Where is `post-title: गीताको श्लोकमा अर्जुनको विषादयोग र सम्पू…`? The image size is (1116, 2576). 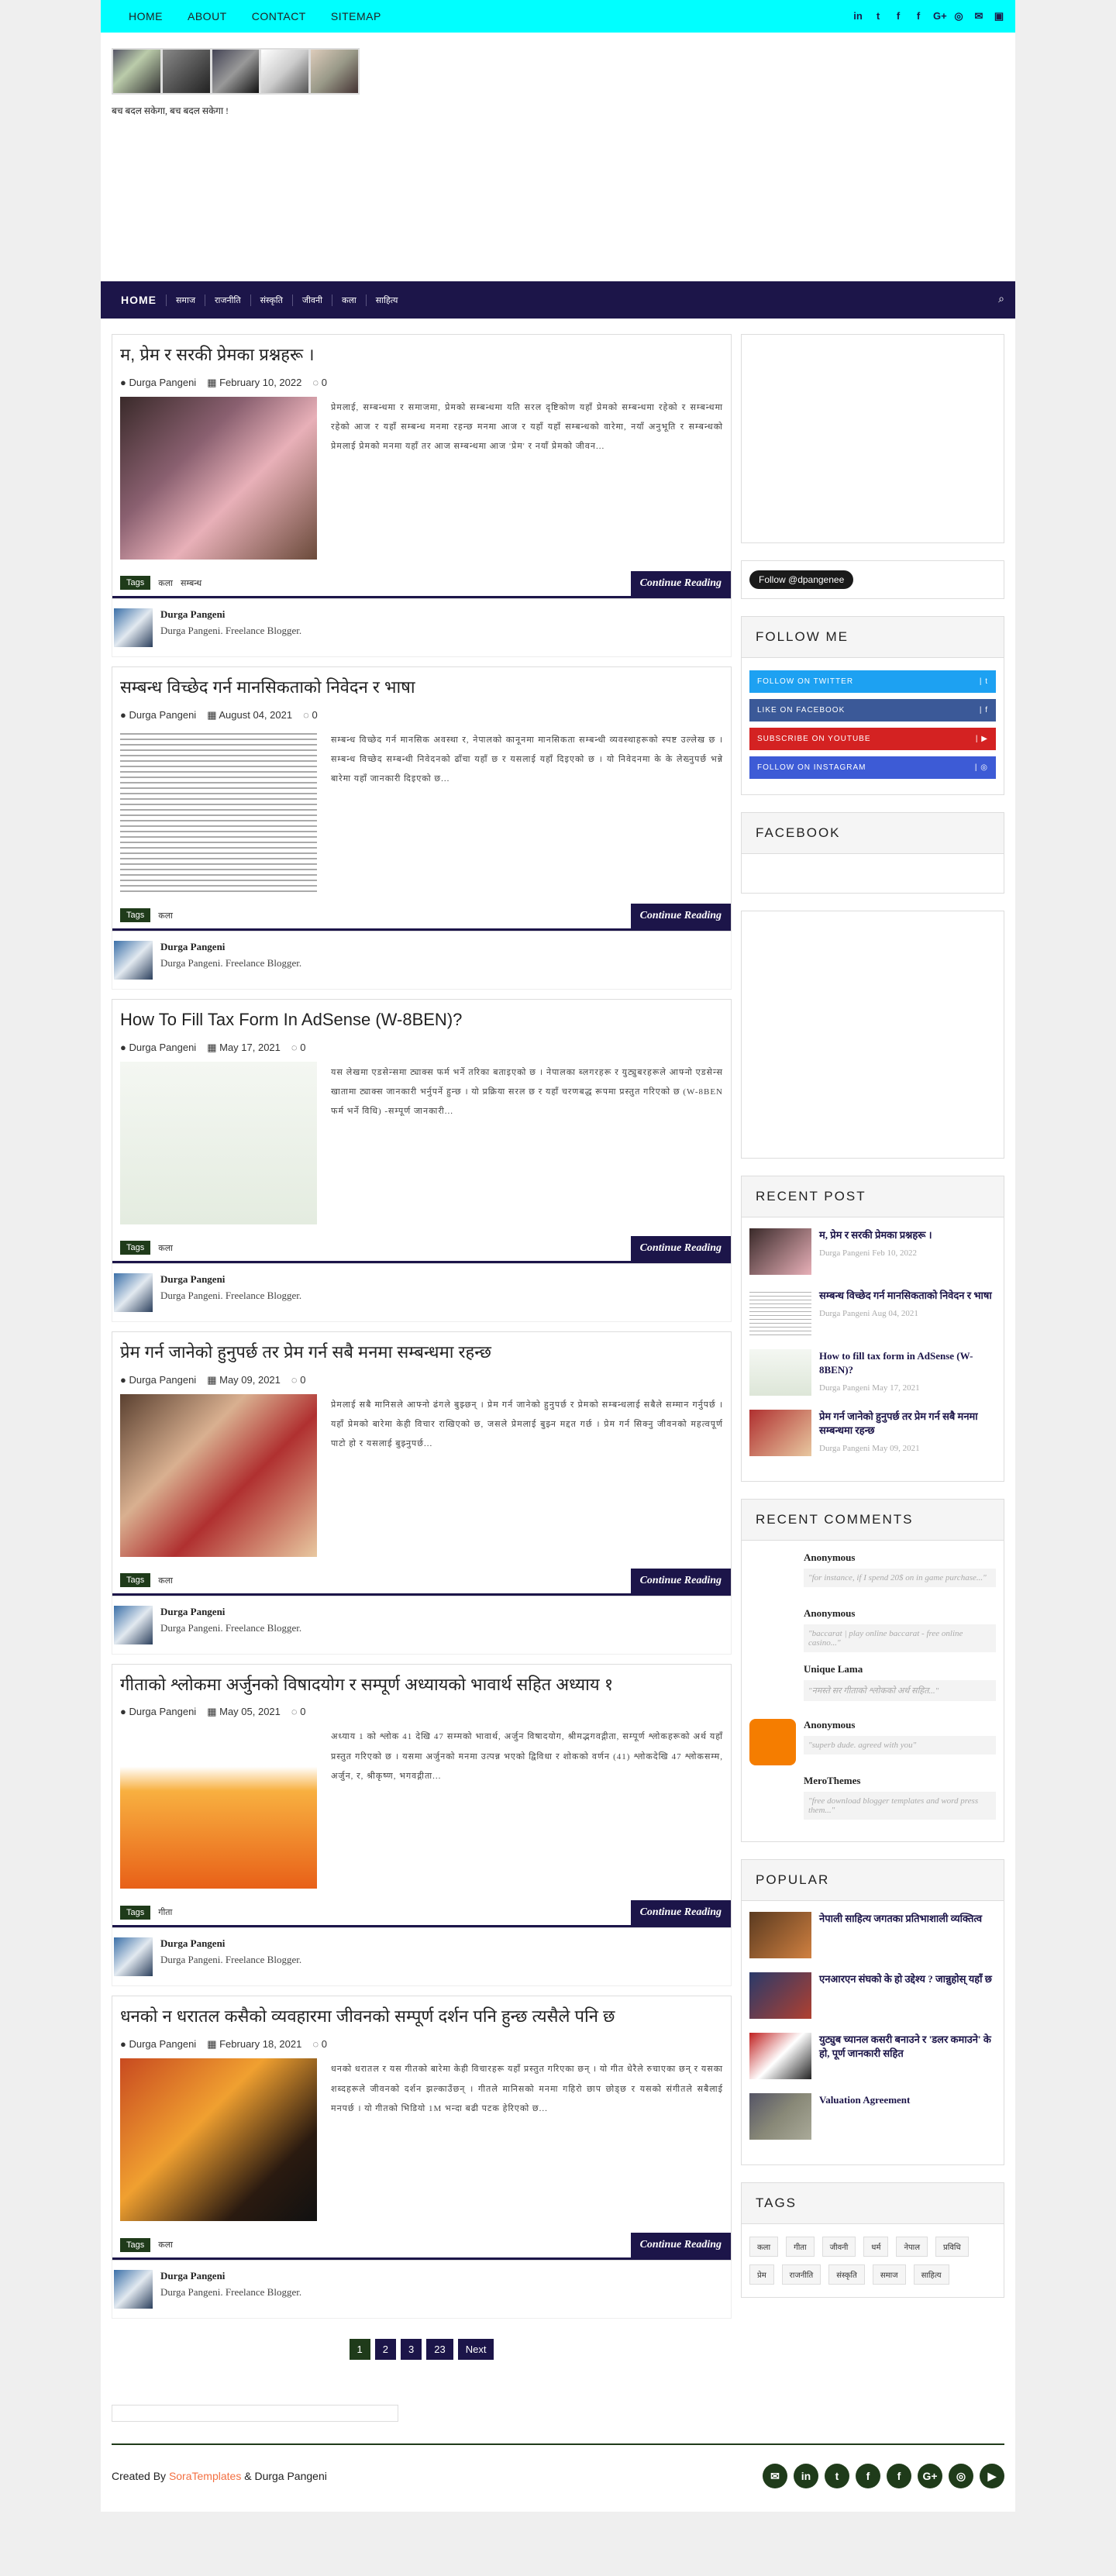
post-title: गीताको श्लोकमा अर्जुनको विषादयोग र सम्पू… is located at coordinates (421, 1684).